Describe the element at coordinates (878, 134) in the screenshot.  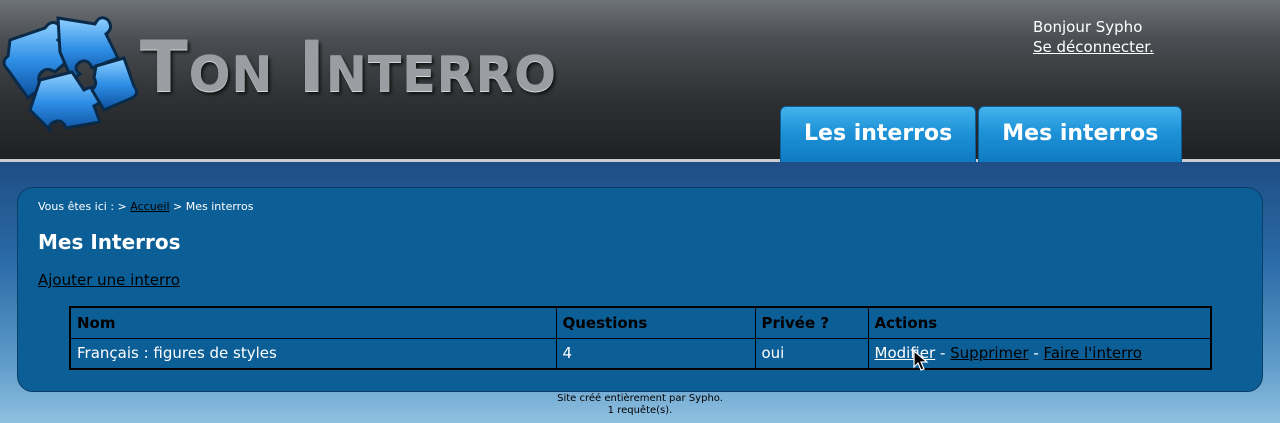
I see `tab-les-interros: Les interros` at that location.